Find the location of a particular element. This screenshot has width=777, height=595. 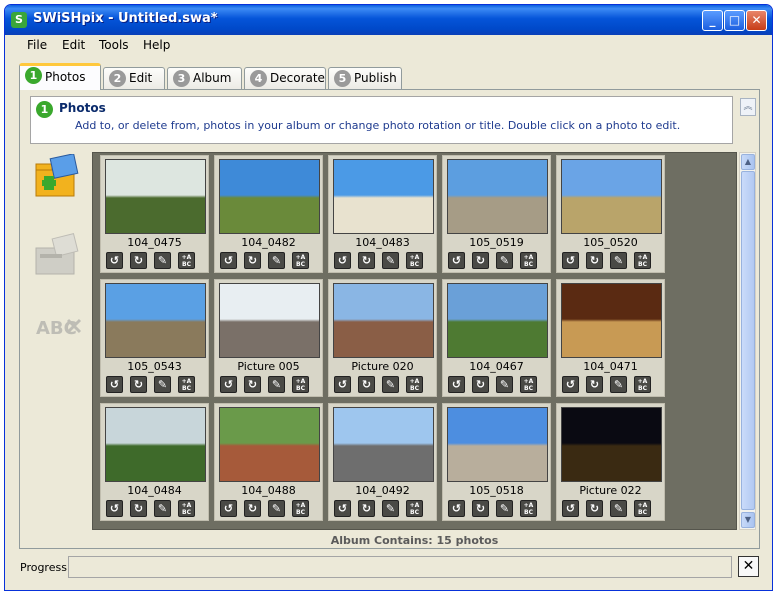

photo-card: Picture 005 ↺ ↻ ✎ +A BC is located at coordinates (268, 338).